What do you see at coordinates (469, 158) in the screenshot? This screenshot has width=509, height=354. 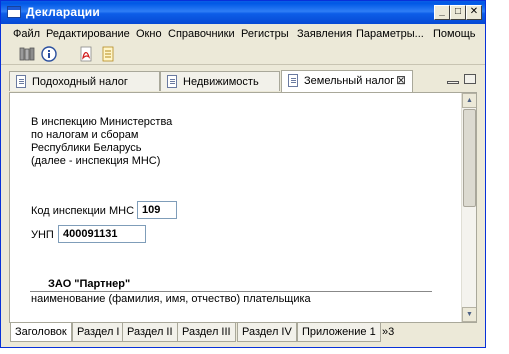 I see `scroll-thumb` at bounding box center [469, 158].